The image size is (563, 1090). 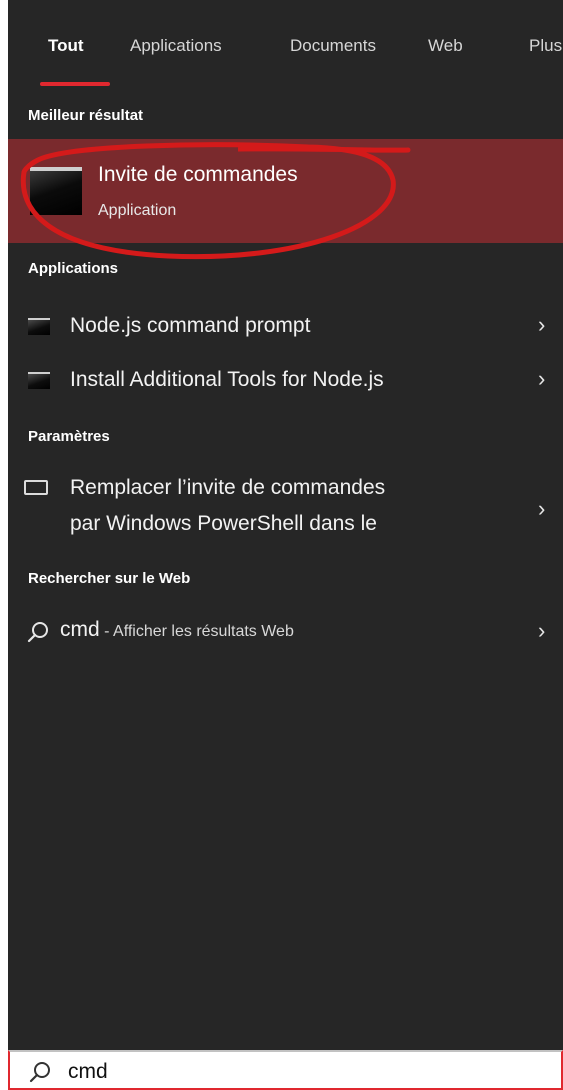 I want to click on section-web-search: Rechercher sur le Web, so click(x=109, y=578).